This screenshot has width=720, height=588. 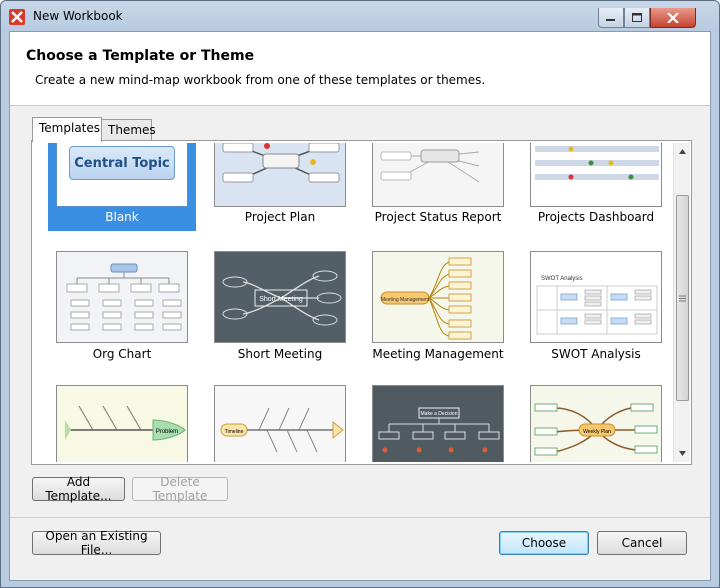 I want to click on grip-icon, so click(x=682, y=298).